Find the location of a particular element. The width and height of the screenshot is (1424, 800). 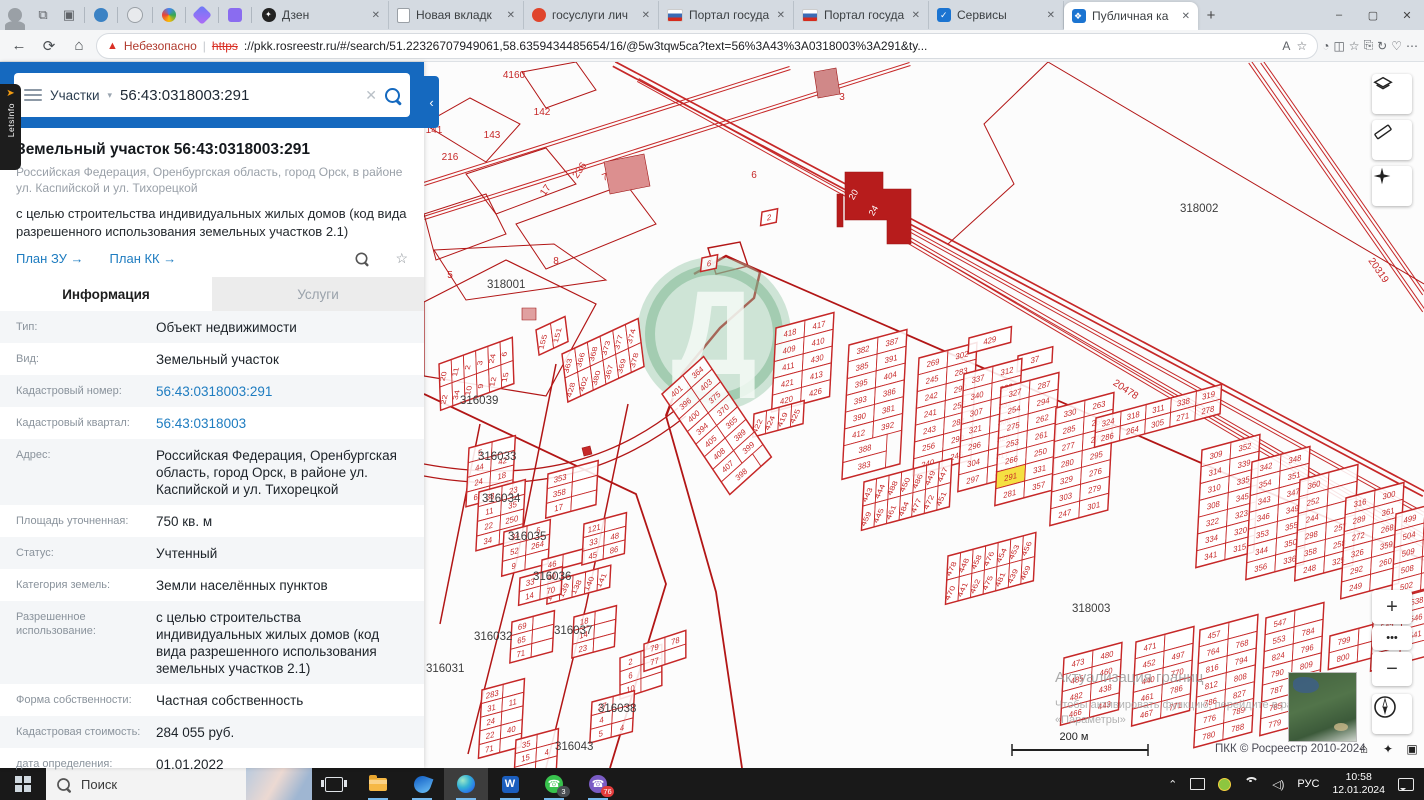

search-bar: Участки ▾ 56:43:0318003:291 ✕ is located at coordinates (212, 95).